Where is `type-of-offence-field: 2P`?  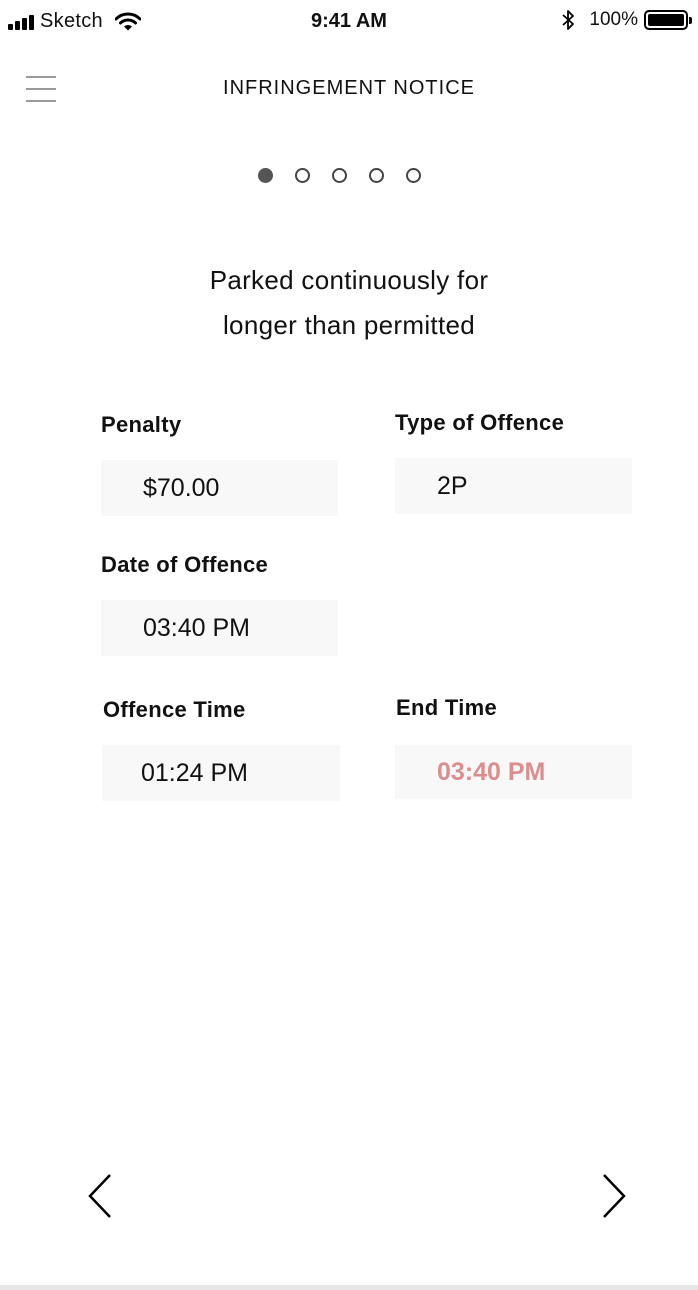 type-of-offence-field: 2P is located at coordinates (513, 486).